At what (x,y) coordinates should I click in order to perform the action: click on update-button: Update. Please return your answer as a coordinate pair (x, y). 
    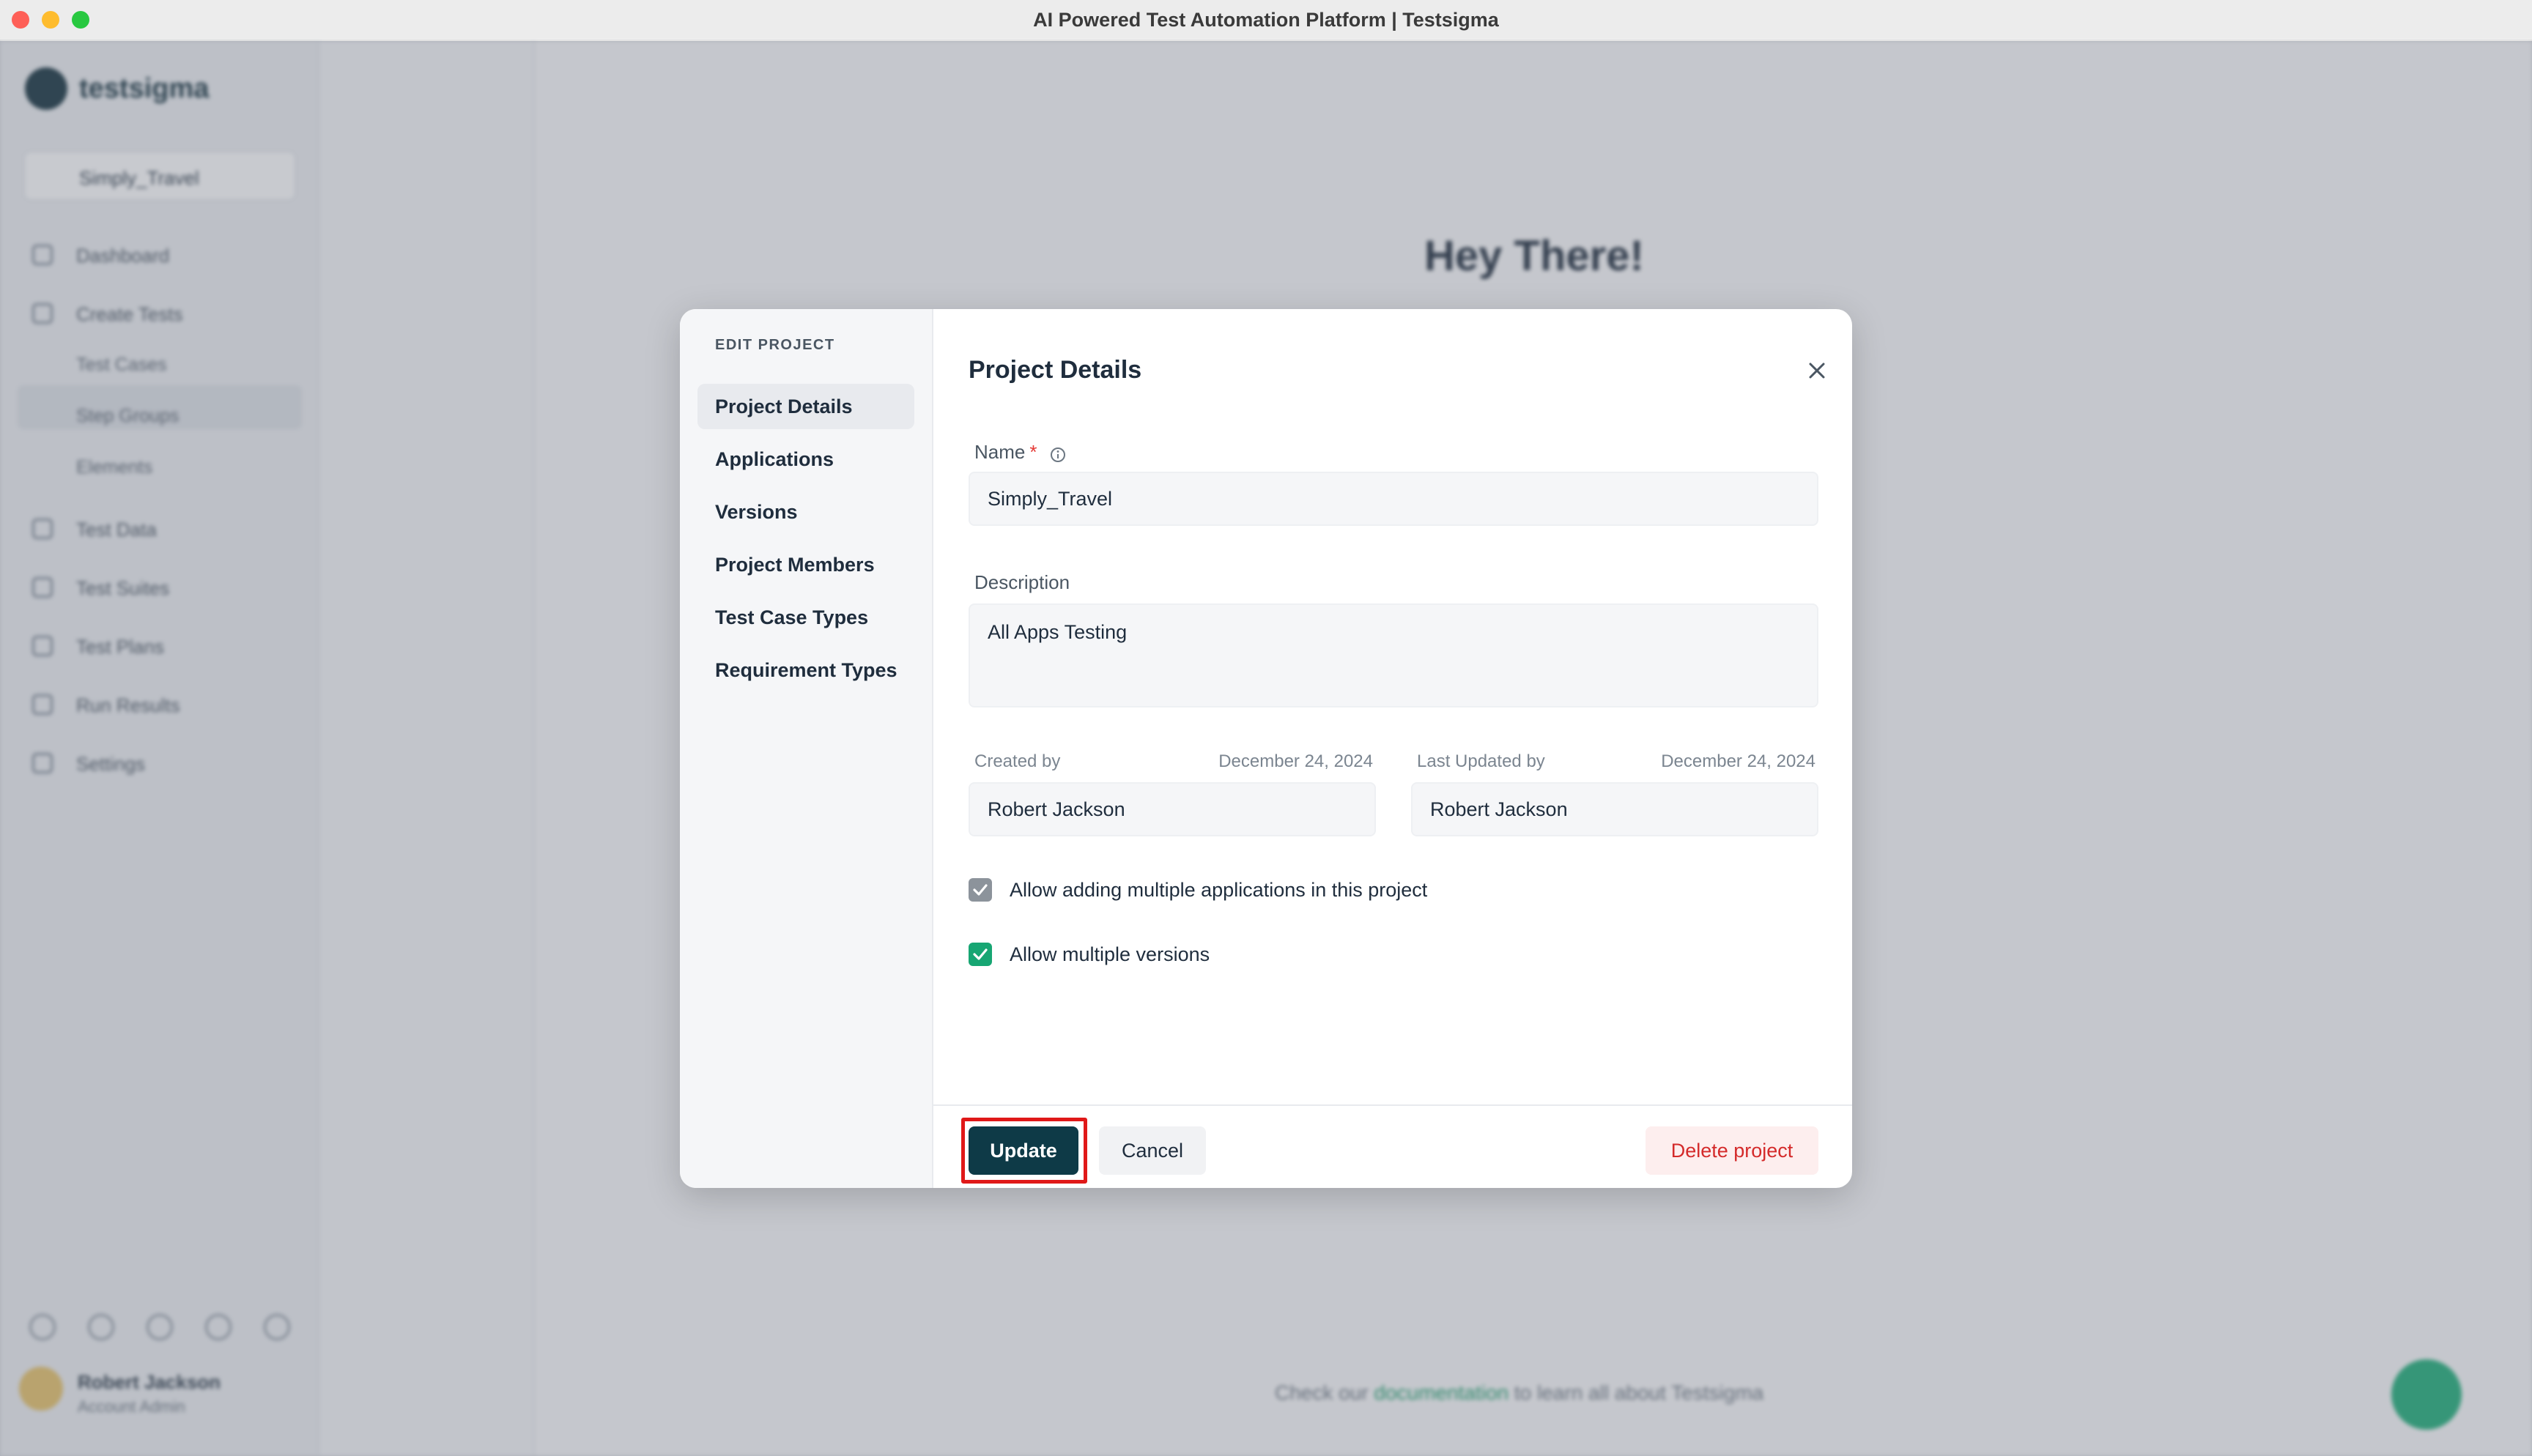
    Looking at the image, I should click on (1023, 1150).